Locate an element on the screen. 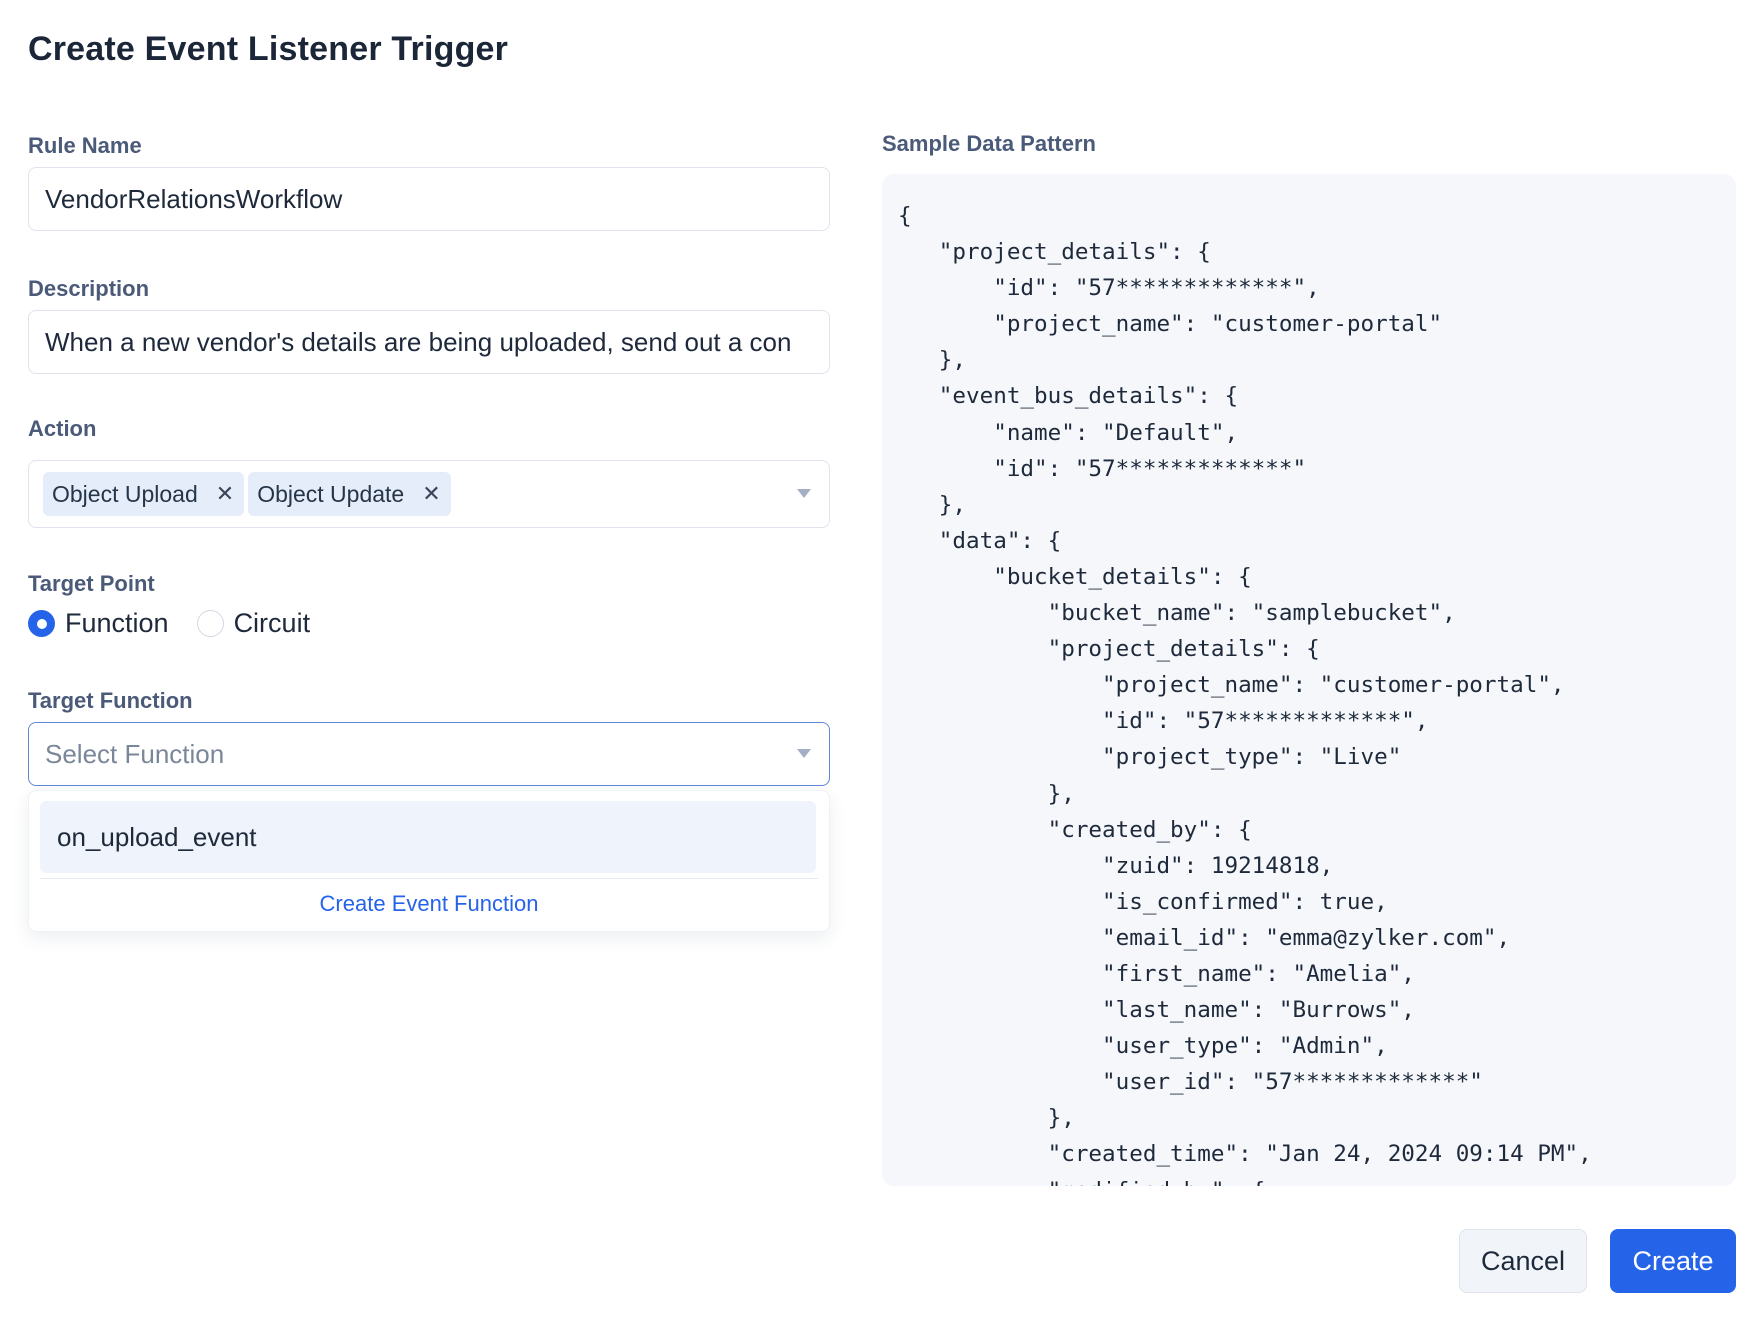  rule-name-input: VendorRelationsWorkflow is located at coordinates (429, 199).